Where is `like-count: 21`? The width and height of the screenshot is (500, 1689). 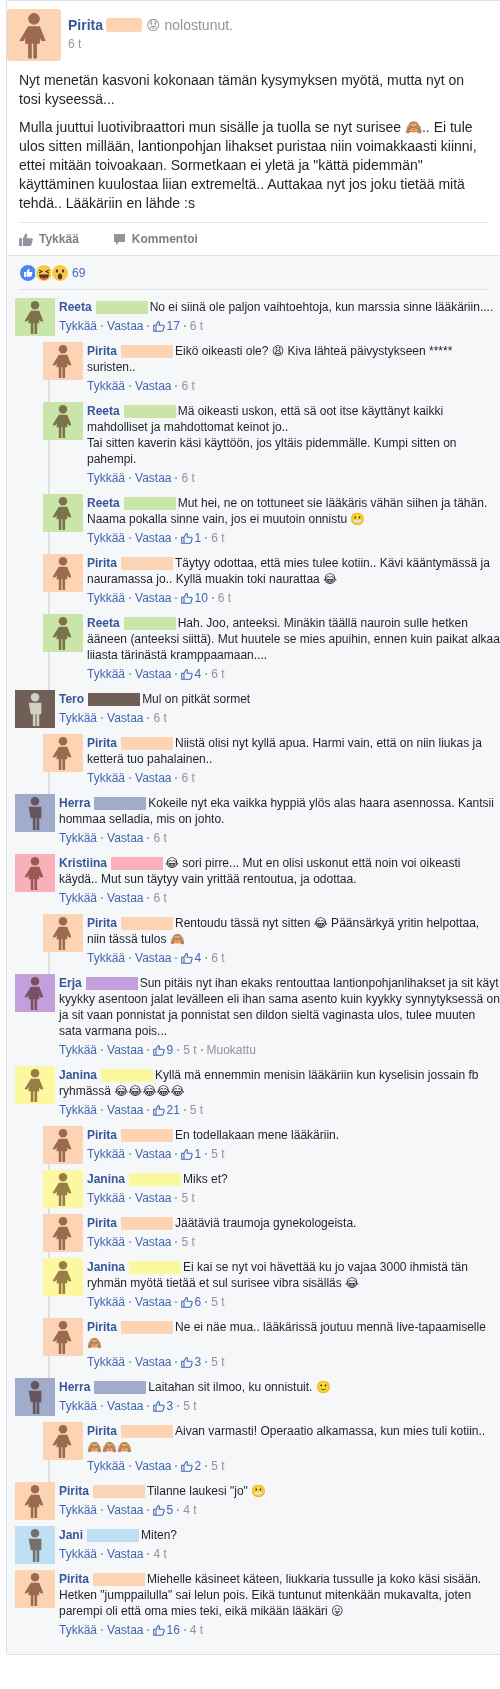 like-count: 21 is located at coordinates (173, 1110).